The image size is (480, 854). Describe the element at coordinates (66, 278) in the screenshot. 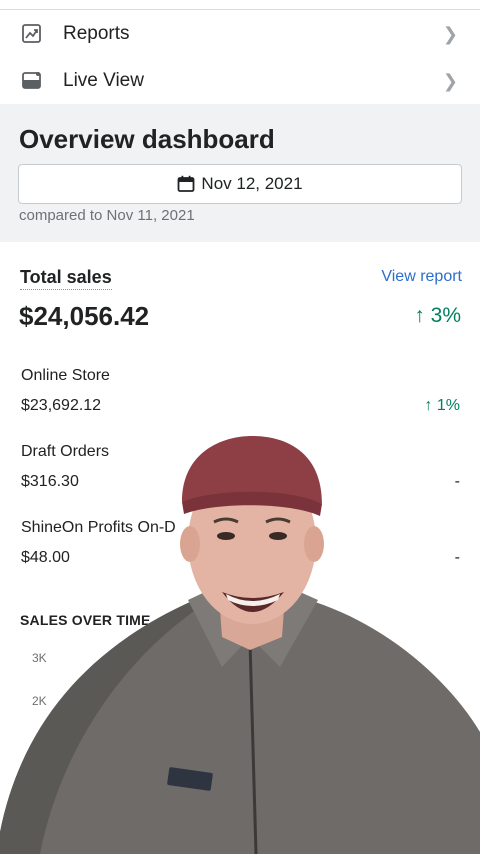

I see `total-sales-label: Total sales` at that location.